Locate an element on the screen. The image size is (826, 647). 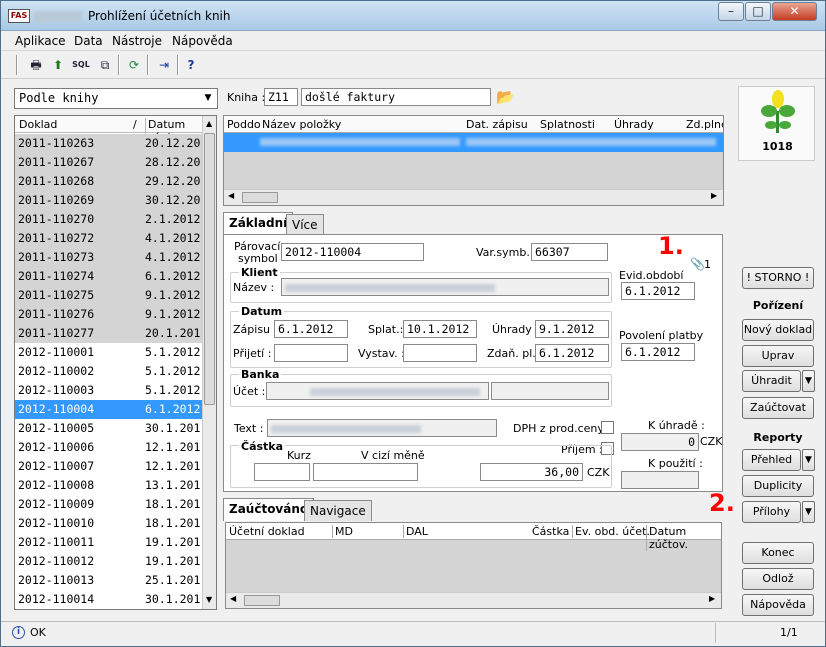
prehled-button: Přehled is located at coordinates (771, 460).